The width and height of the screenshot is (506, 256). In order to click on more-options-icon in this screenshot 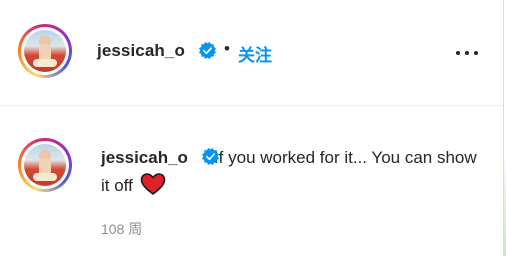, I will do `click(467, 53)`.